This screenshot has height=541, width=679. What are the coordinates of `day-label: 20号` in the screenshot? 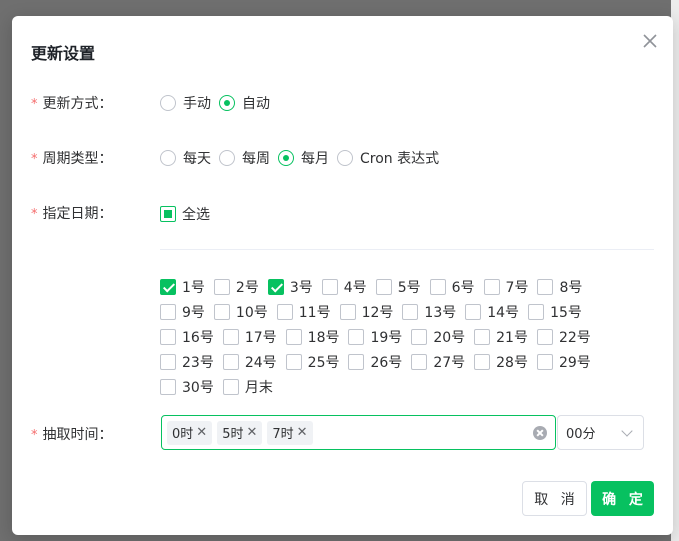 It's located at (449, 337).